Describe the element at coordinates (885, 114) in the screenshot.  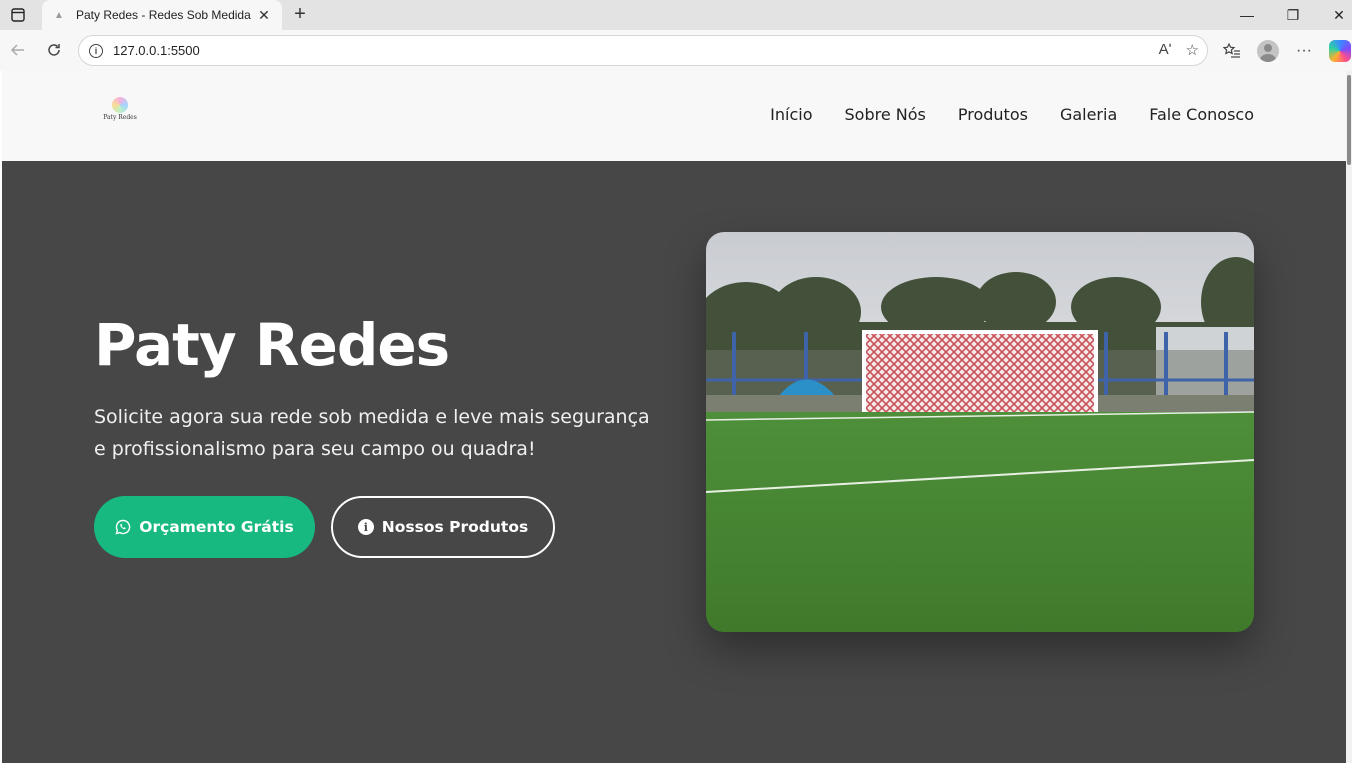
I see `nav-link-sobre-nos: Sobre Nós` at that location.